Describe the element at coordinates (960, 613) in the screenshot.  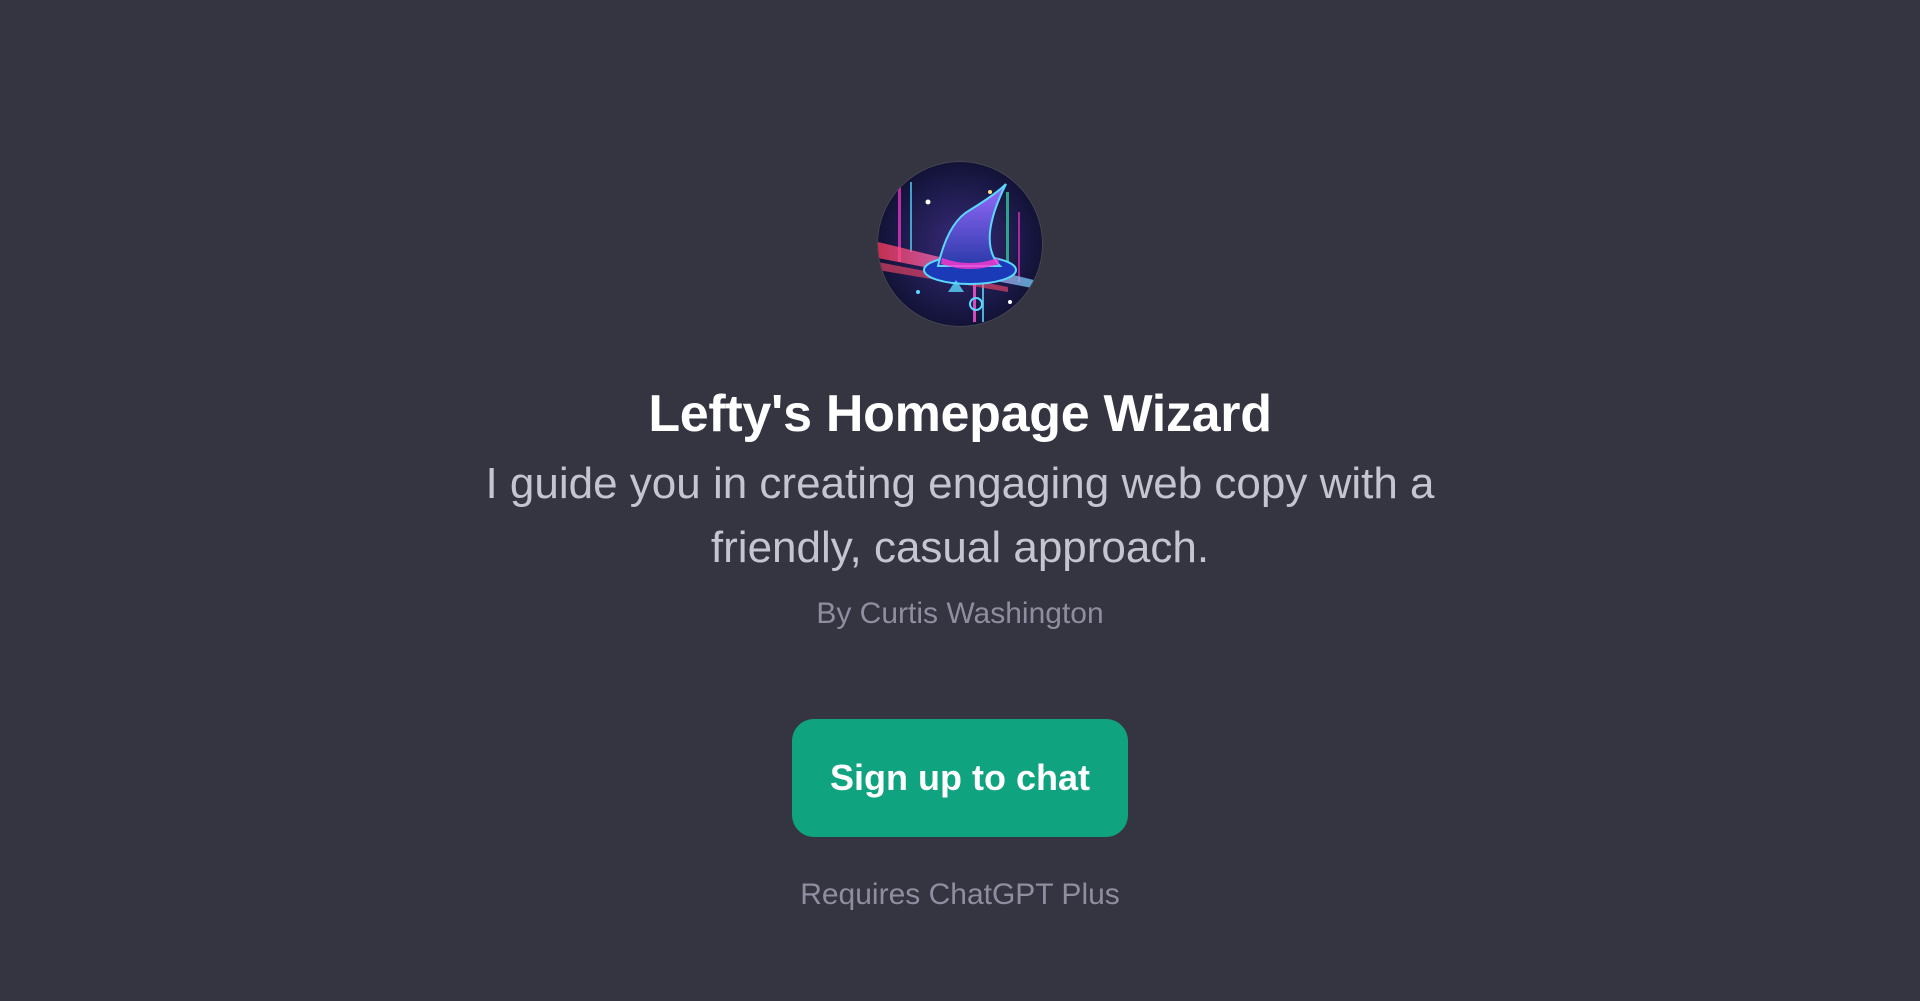
I see `gpt-author: By Curtis Washington` at that location.